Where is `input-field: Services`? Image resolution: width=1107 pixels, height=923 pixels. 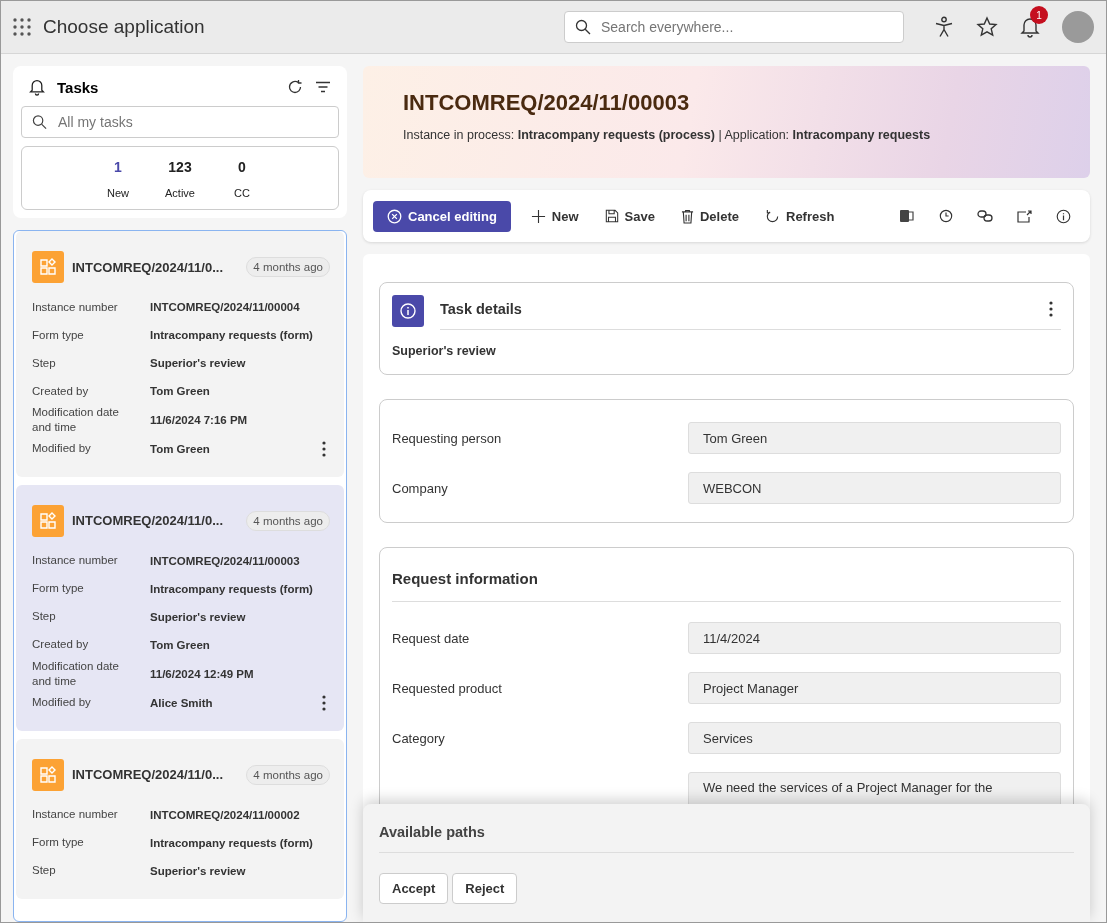 input-field: Services is located at coordinates (874, 738).